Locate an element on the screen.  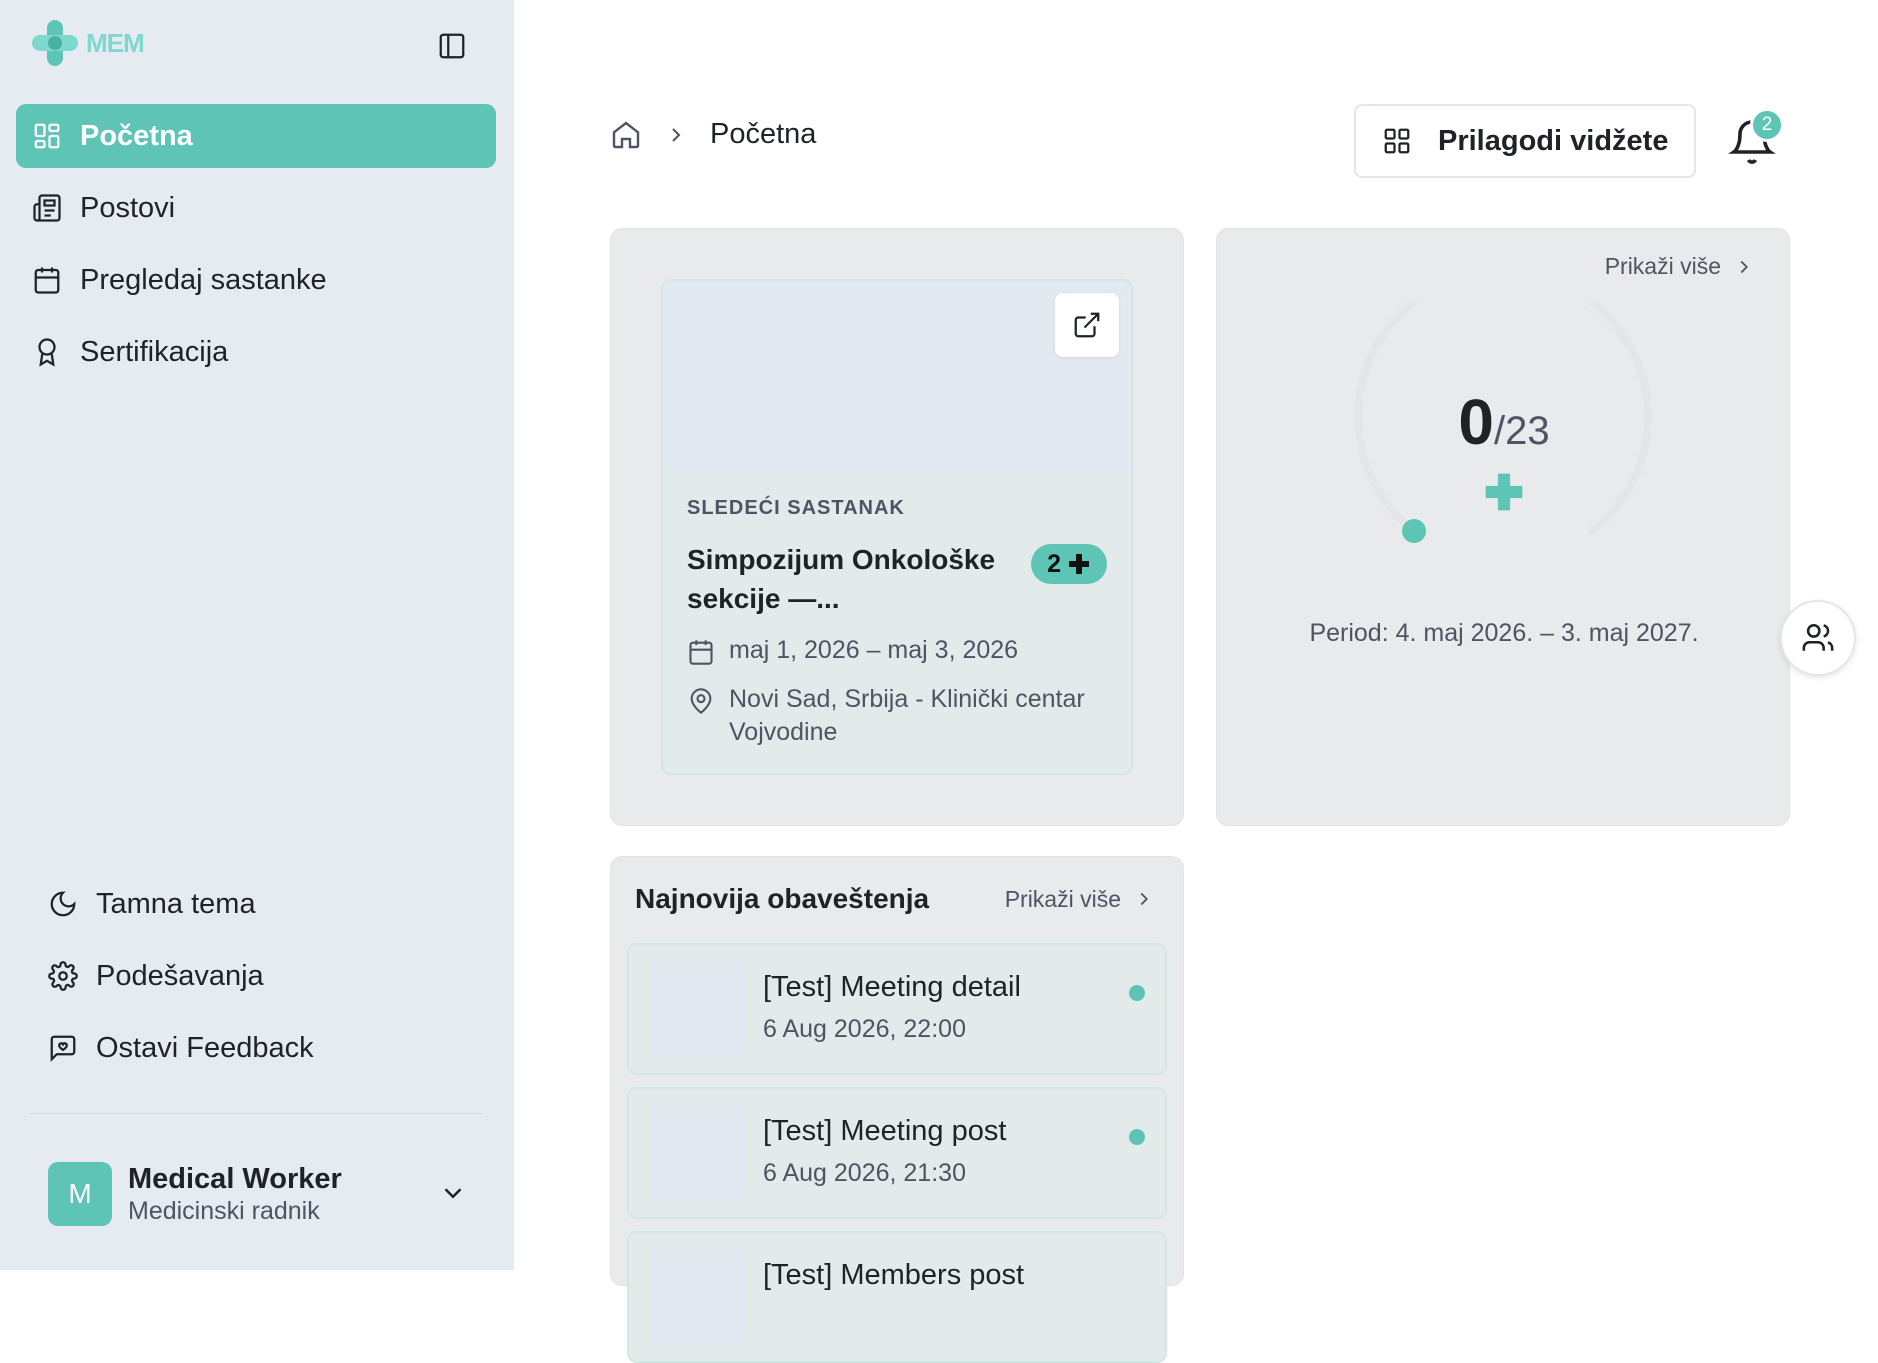
sidebar-item-postovi: Postovi is located at coordinates (256, 208).